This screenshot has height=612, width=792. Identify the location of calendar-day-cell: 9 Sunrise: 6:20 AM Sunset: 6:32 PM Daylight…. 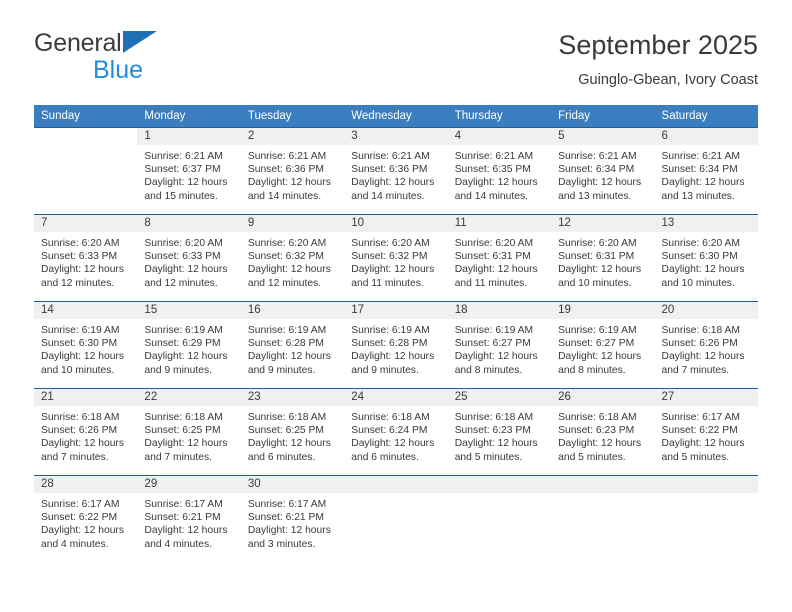
(292, 258).